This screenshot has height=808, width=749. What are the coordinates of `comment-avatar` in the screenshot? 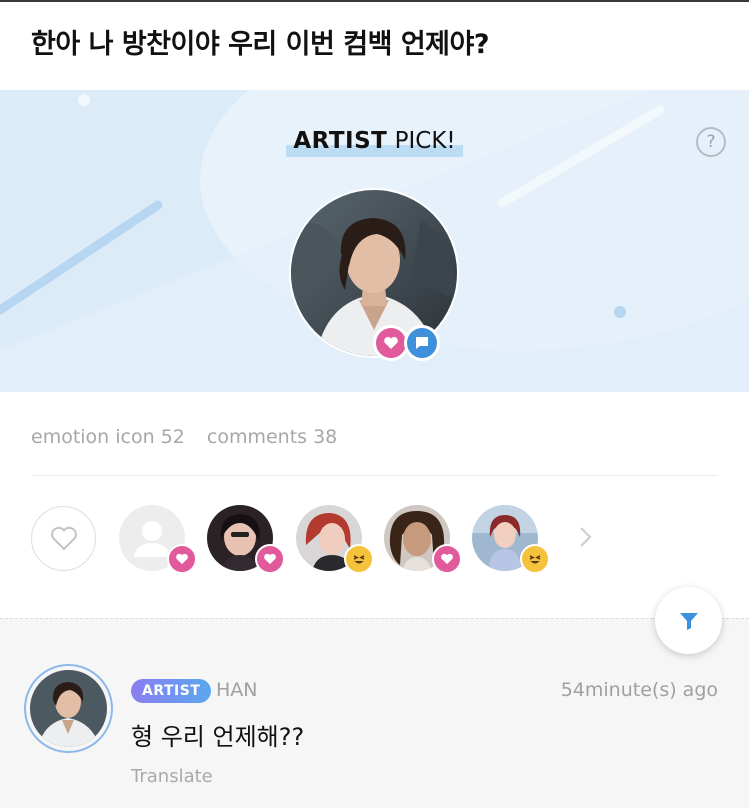 It's located at (68, 708).